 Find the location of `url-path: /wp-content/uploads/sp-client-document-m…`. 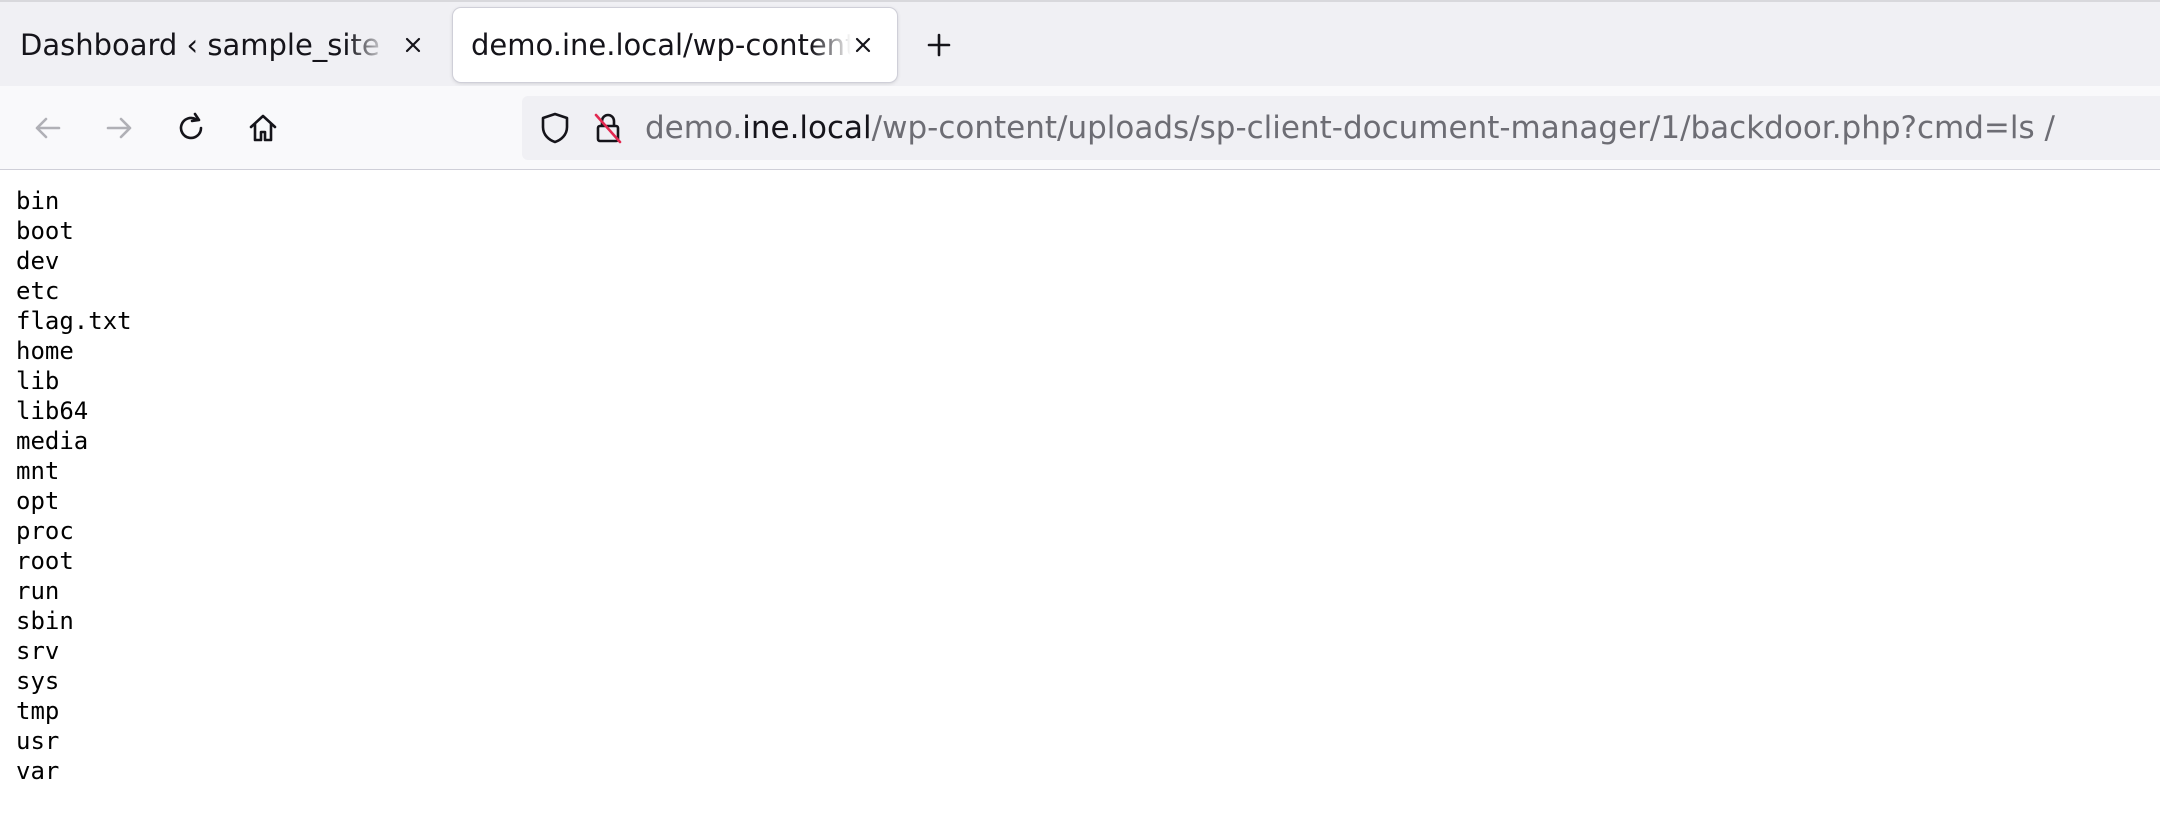

url-path: /wp-content/uploads/sp-client-document-m… is located at coordinates (1463, 128).